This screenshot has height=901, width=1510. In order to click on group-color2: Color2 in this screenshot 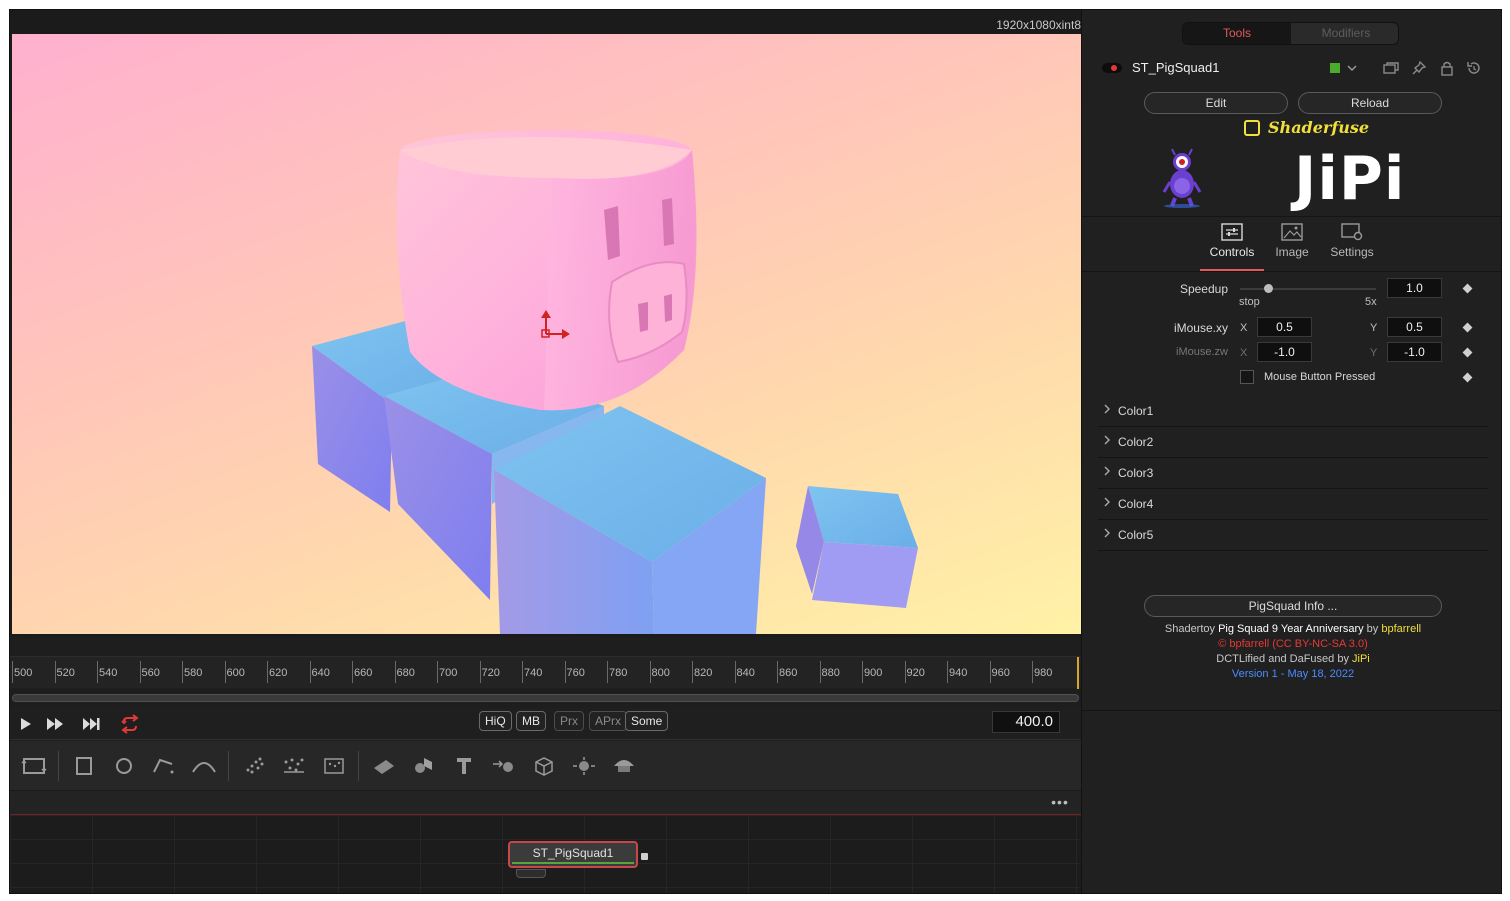, I will do `click(1293, 442)`.